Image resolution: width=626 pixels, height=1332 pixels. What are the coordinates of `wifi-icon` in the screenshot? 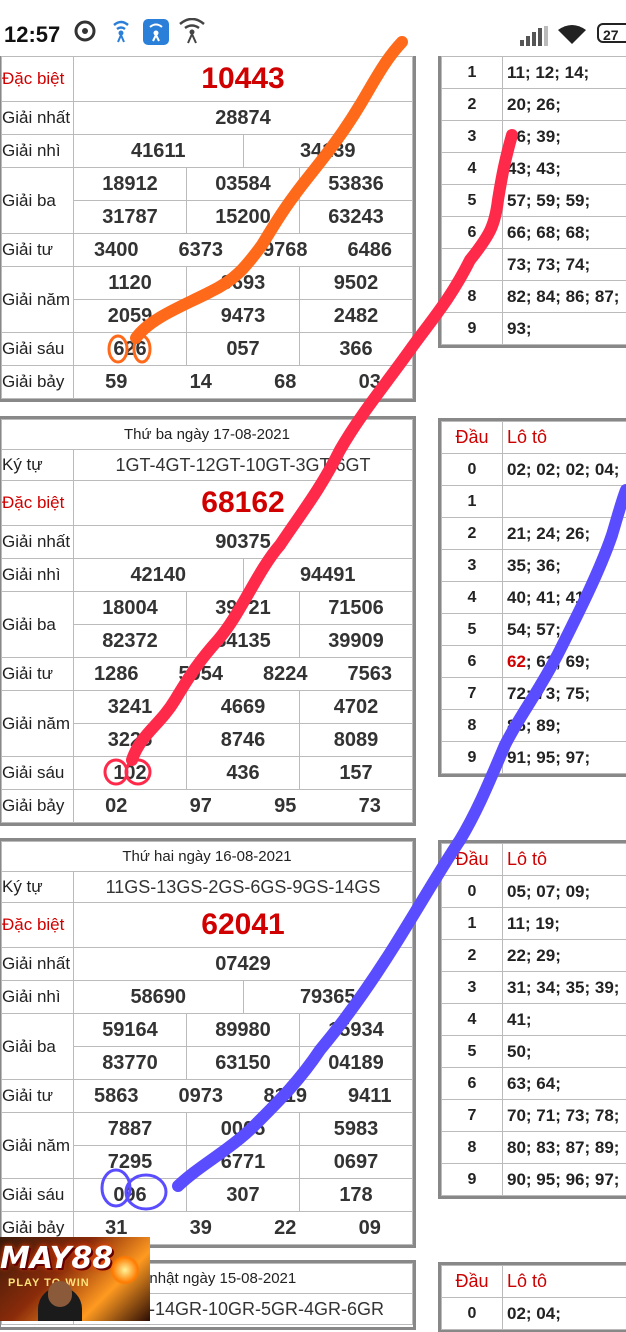 It's located at (572, 37).